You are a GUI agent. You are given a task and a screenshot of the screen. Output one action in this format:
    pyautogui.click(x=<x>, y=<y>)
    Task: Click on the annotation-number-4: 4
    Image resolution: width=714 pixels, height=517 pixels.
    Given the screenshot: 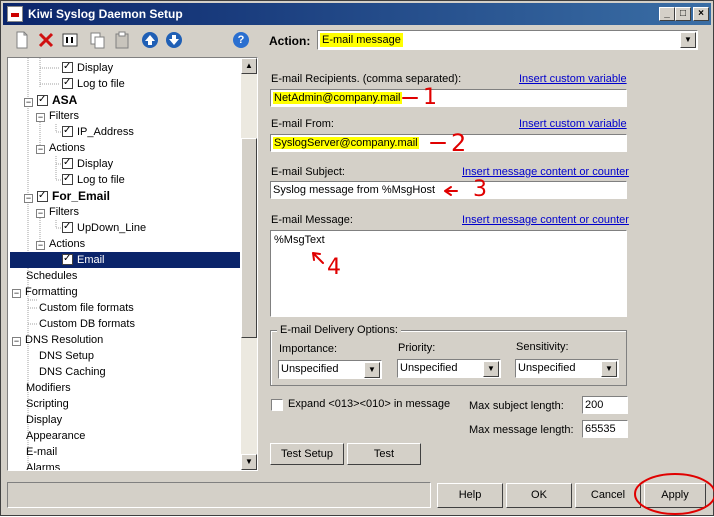 What is the action you would take?
    pyautogui.click(x=334, y=267)
    